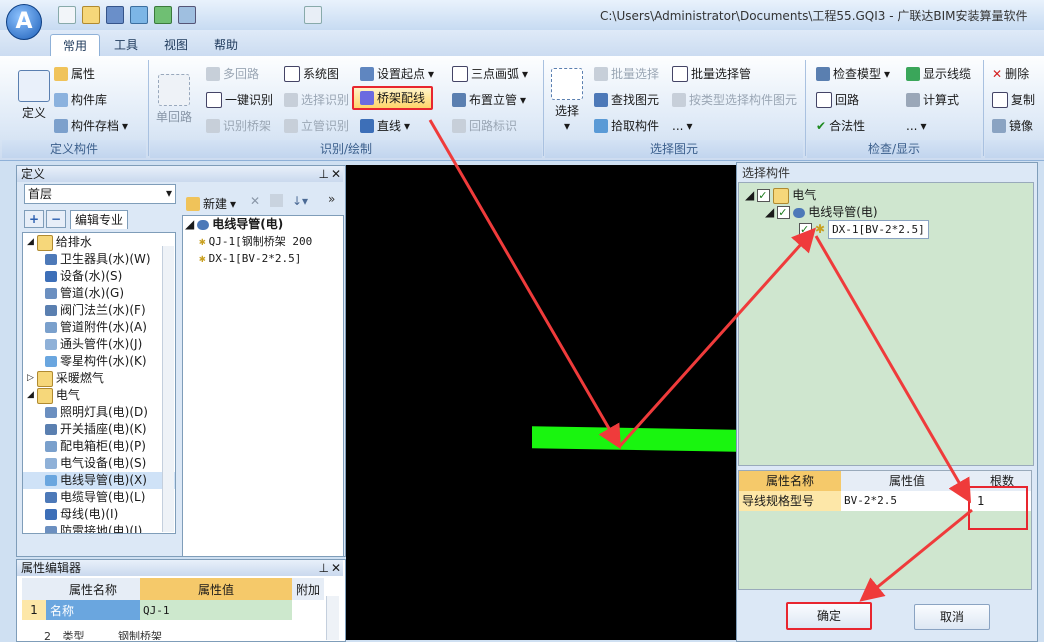  I want to click on arrow-to-component, so click(717, 337).